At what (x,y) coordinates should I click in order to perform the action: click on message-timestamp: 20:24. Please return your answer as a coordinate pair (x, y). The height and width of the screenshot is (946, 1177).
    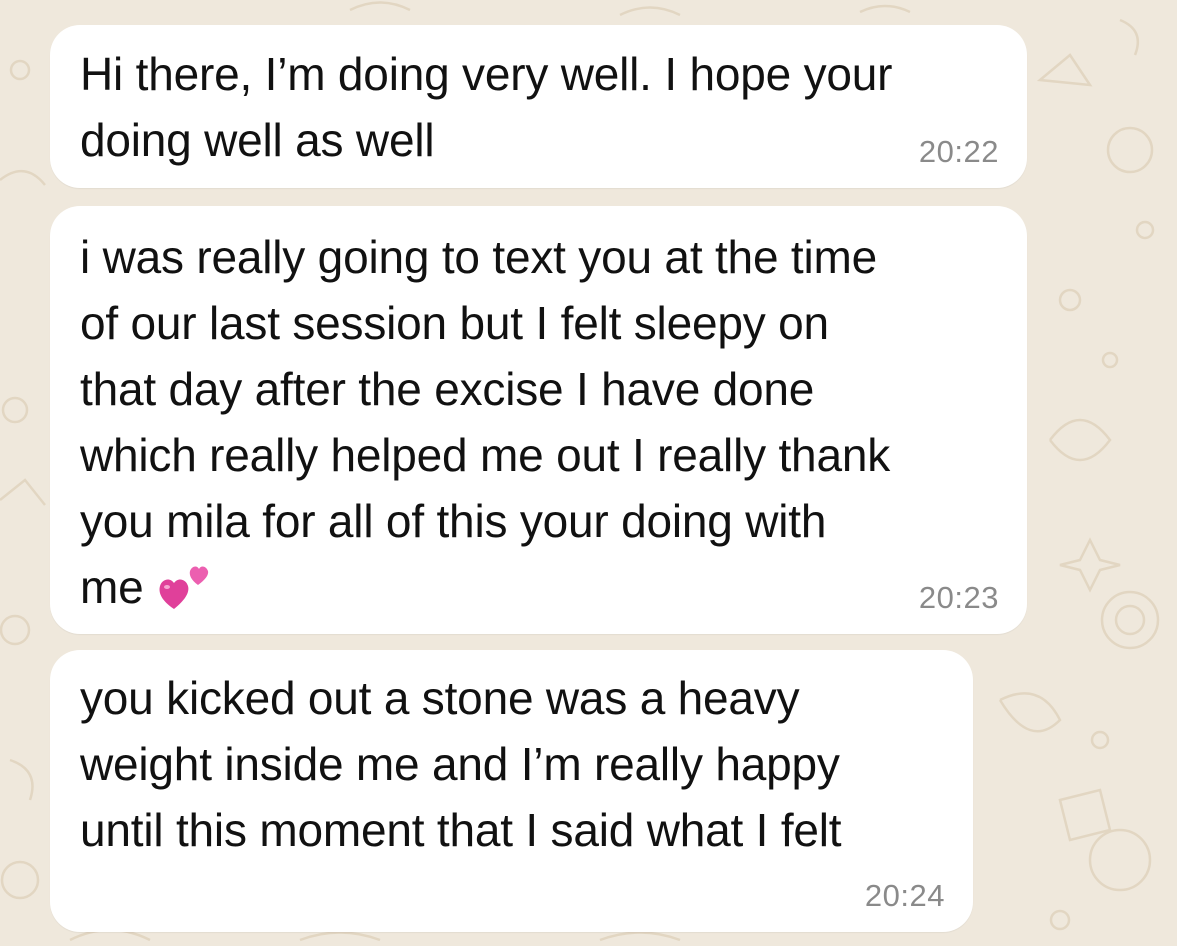
    Looking at the image, I should click on (904, 895).